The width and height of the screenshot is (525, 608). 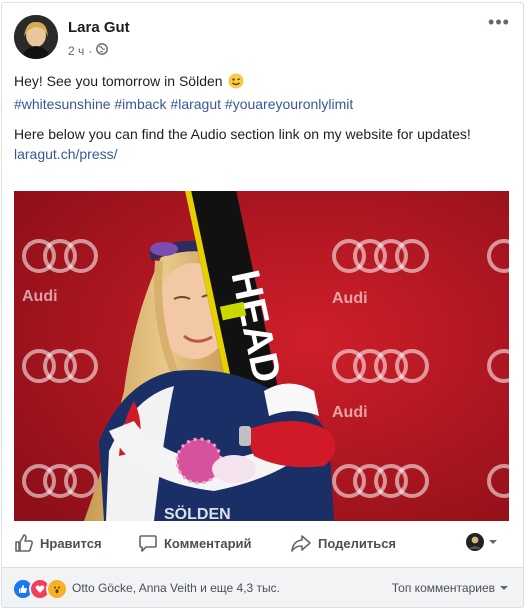 I want to click on like-label: Нравится, so click(x=71, y=543).